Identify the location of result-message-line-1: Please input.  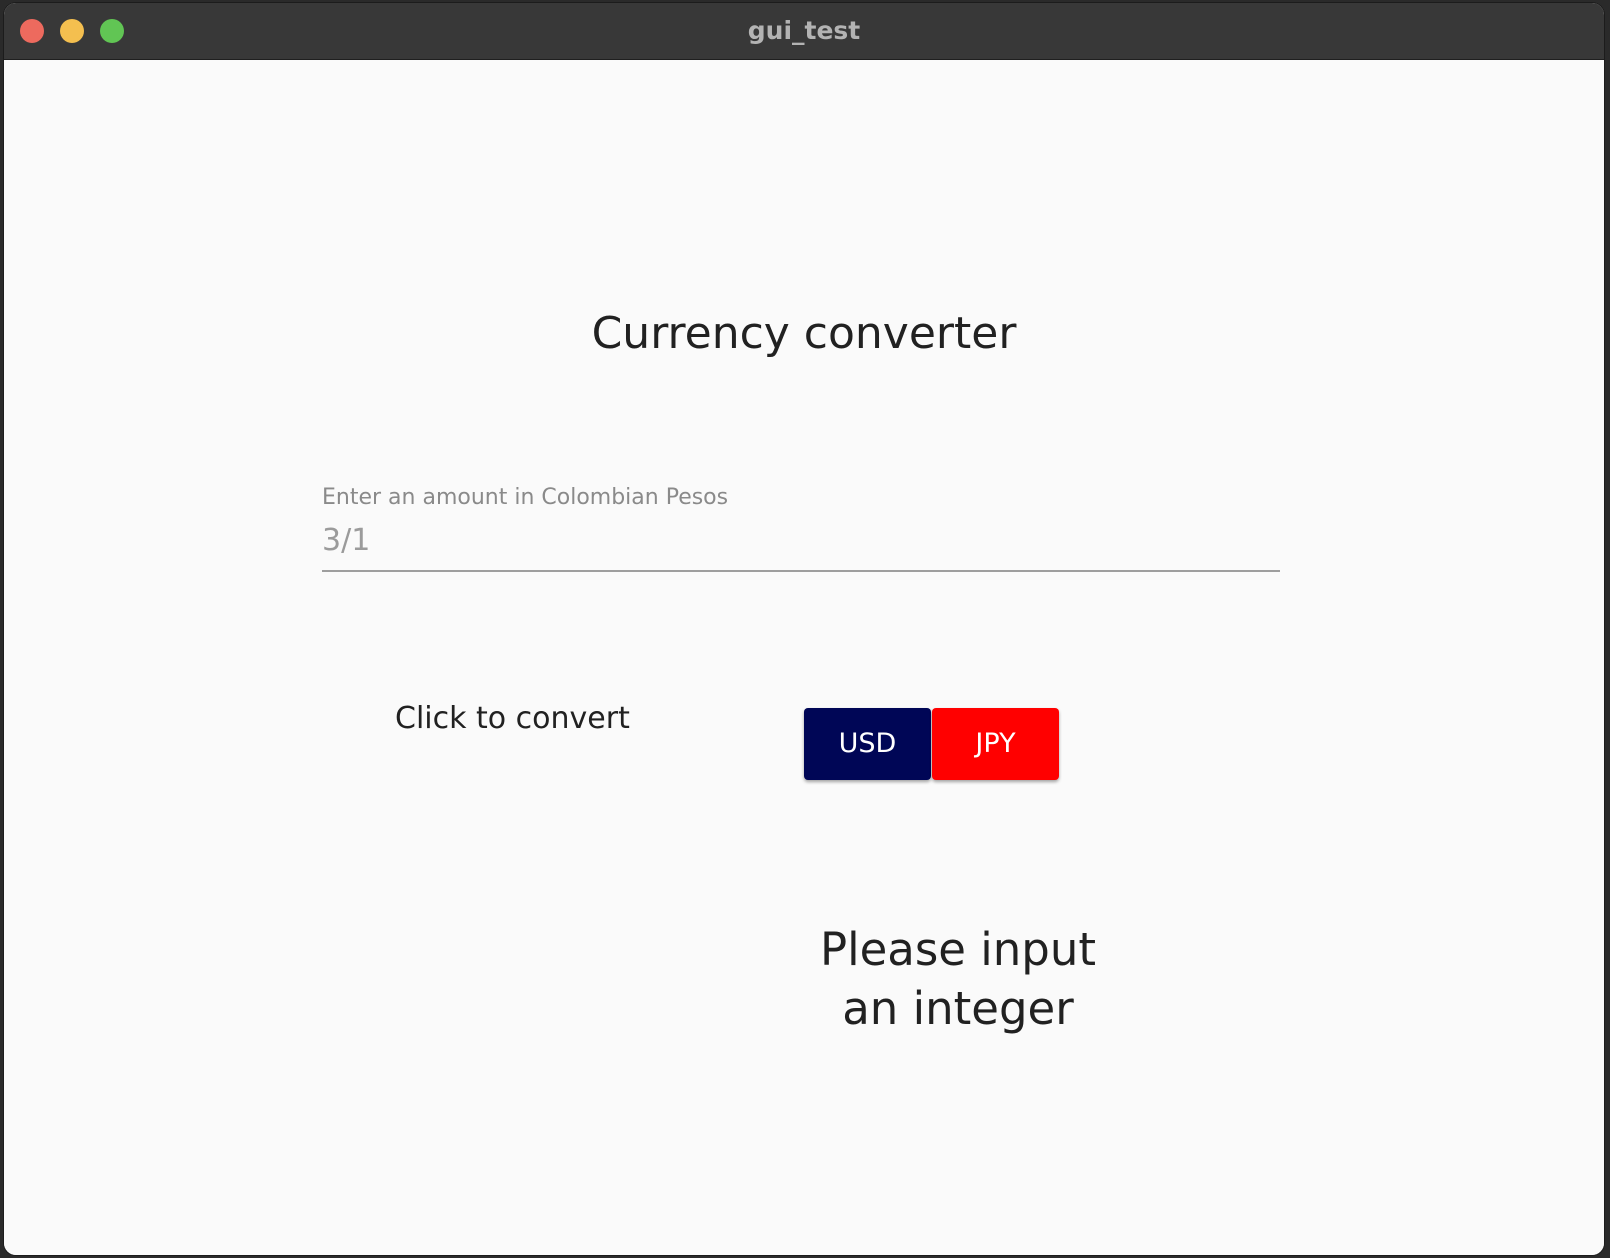
(958, 949).